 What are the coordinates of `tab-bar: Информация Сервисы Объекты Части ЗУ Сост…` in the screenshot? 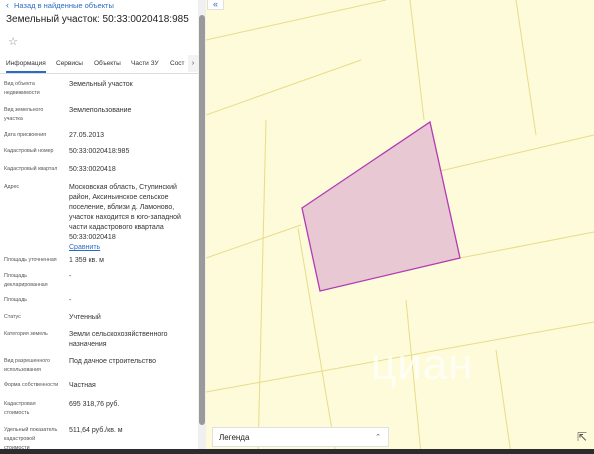 It's located at (99, 64).